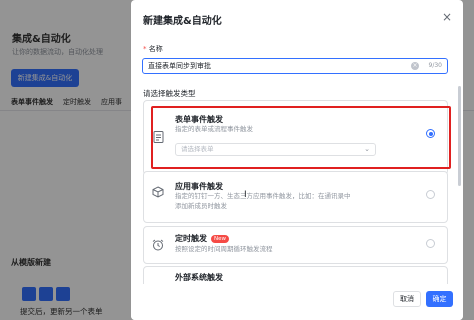 This screenshot has width=474, height=320. Describe the element at coordinates (220, 239) in the screenshot. I see `new-badge: New` at that location.